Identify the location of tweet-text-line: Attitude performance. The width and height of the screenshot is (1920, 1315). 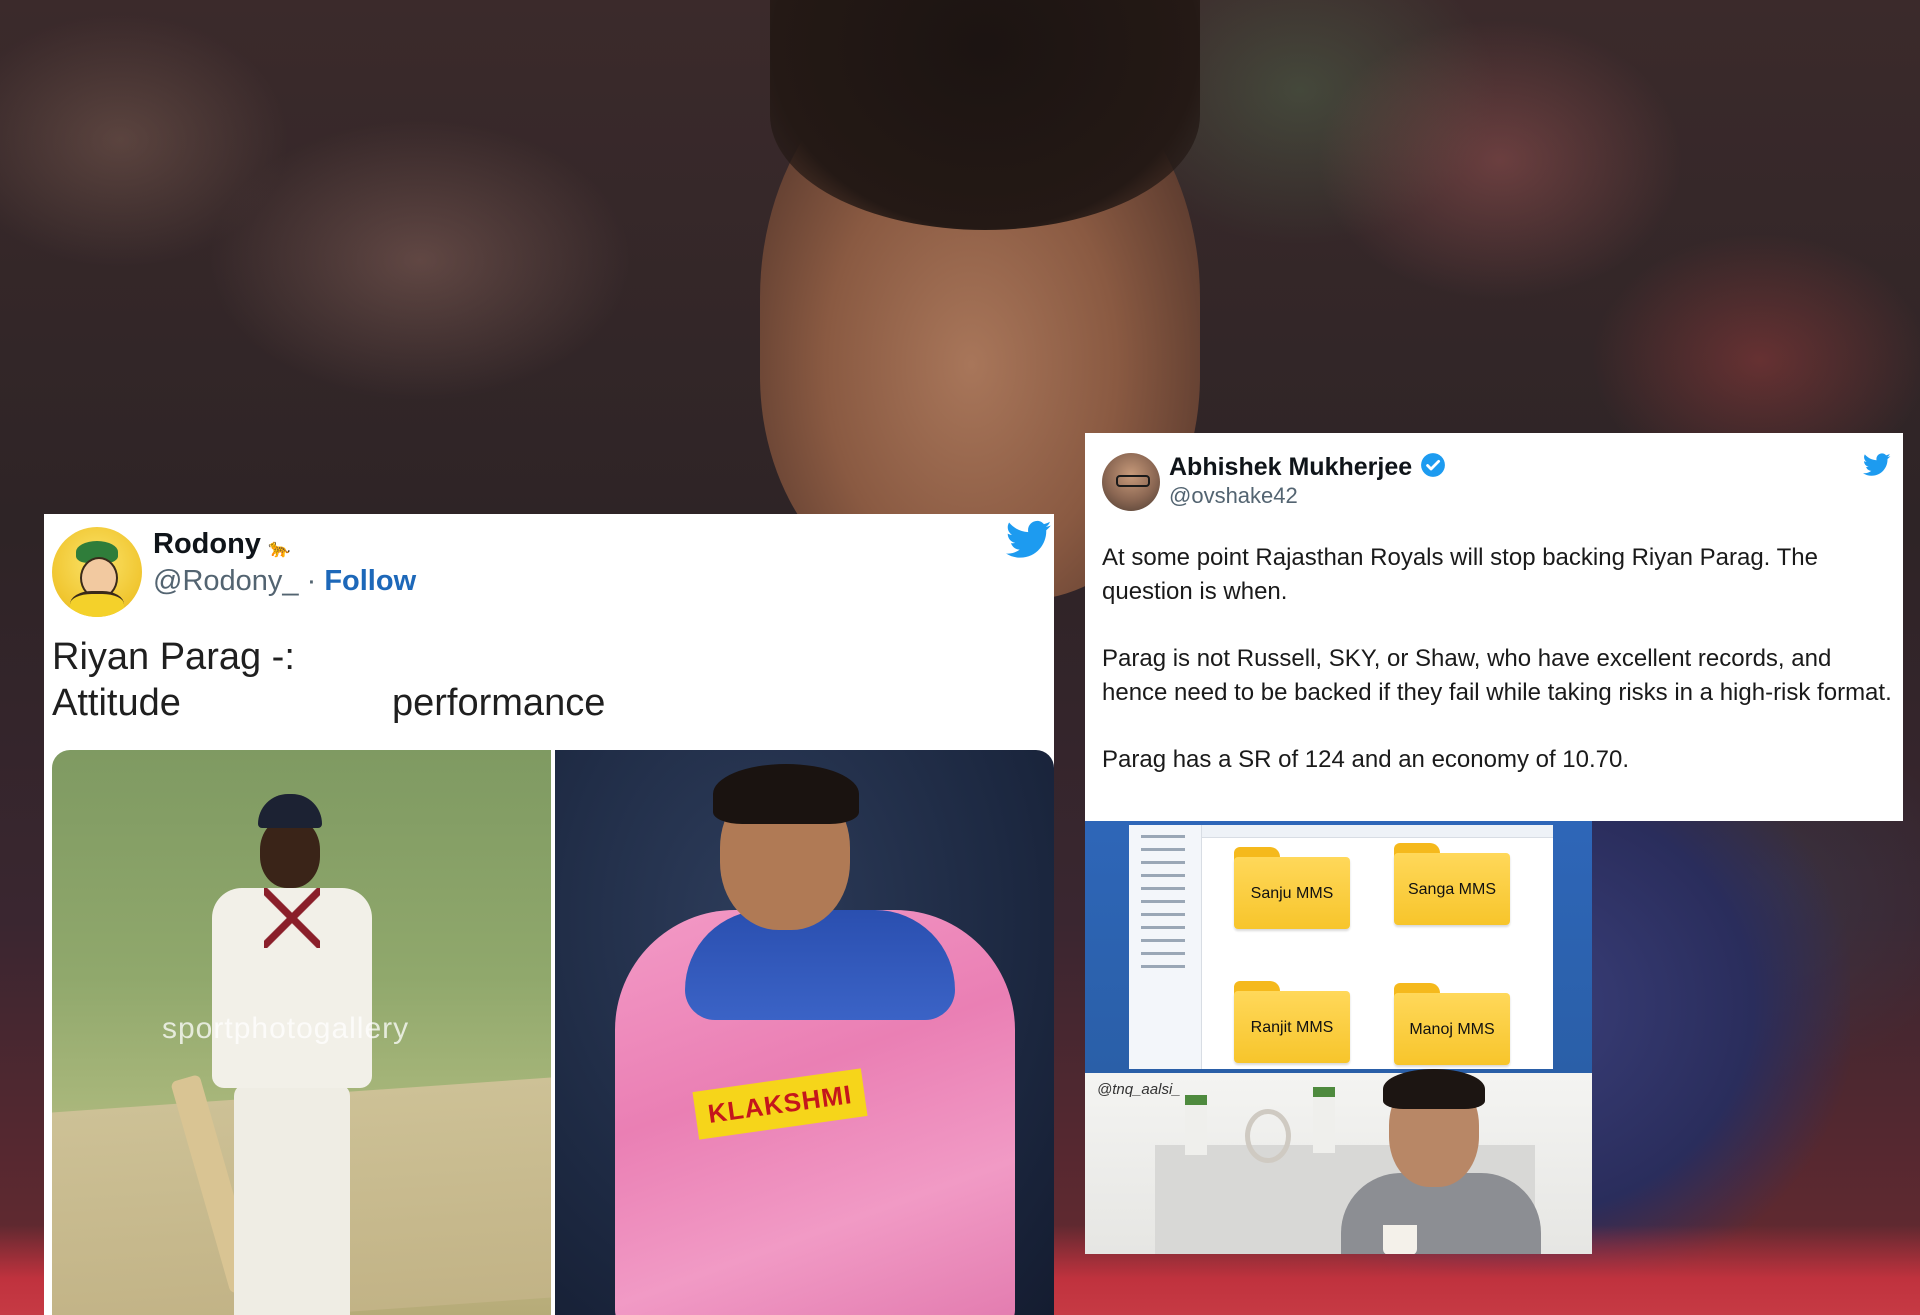
(329, 703).